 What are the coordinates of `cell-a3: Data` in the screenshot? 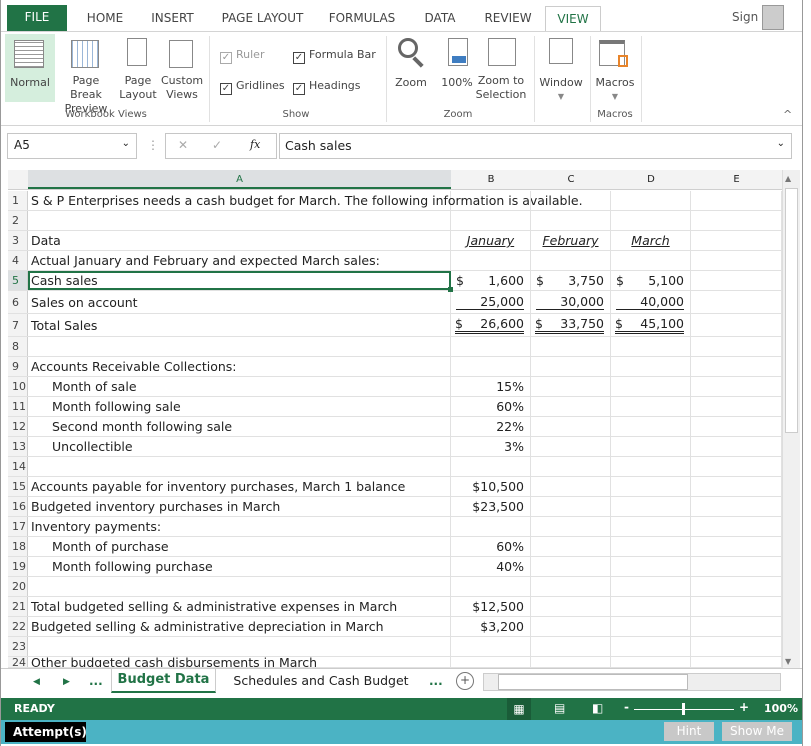 It's located at (239, 240).